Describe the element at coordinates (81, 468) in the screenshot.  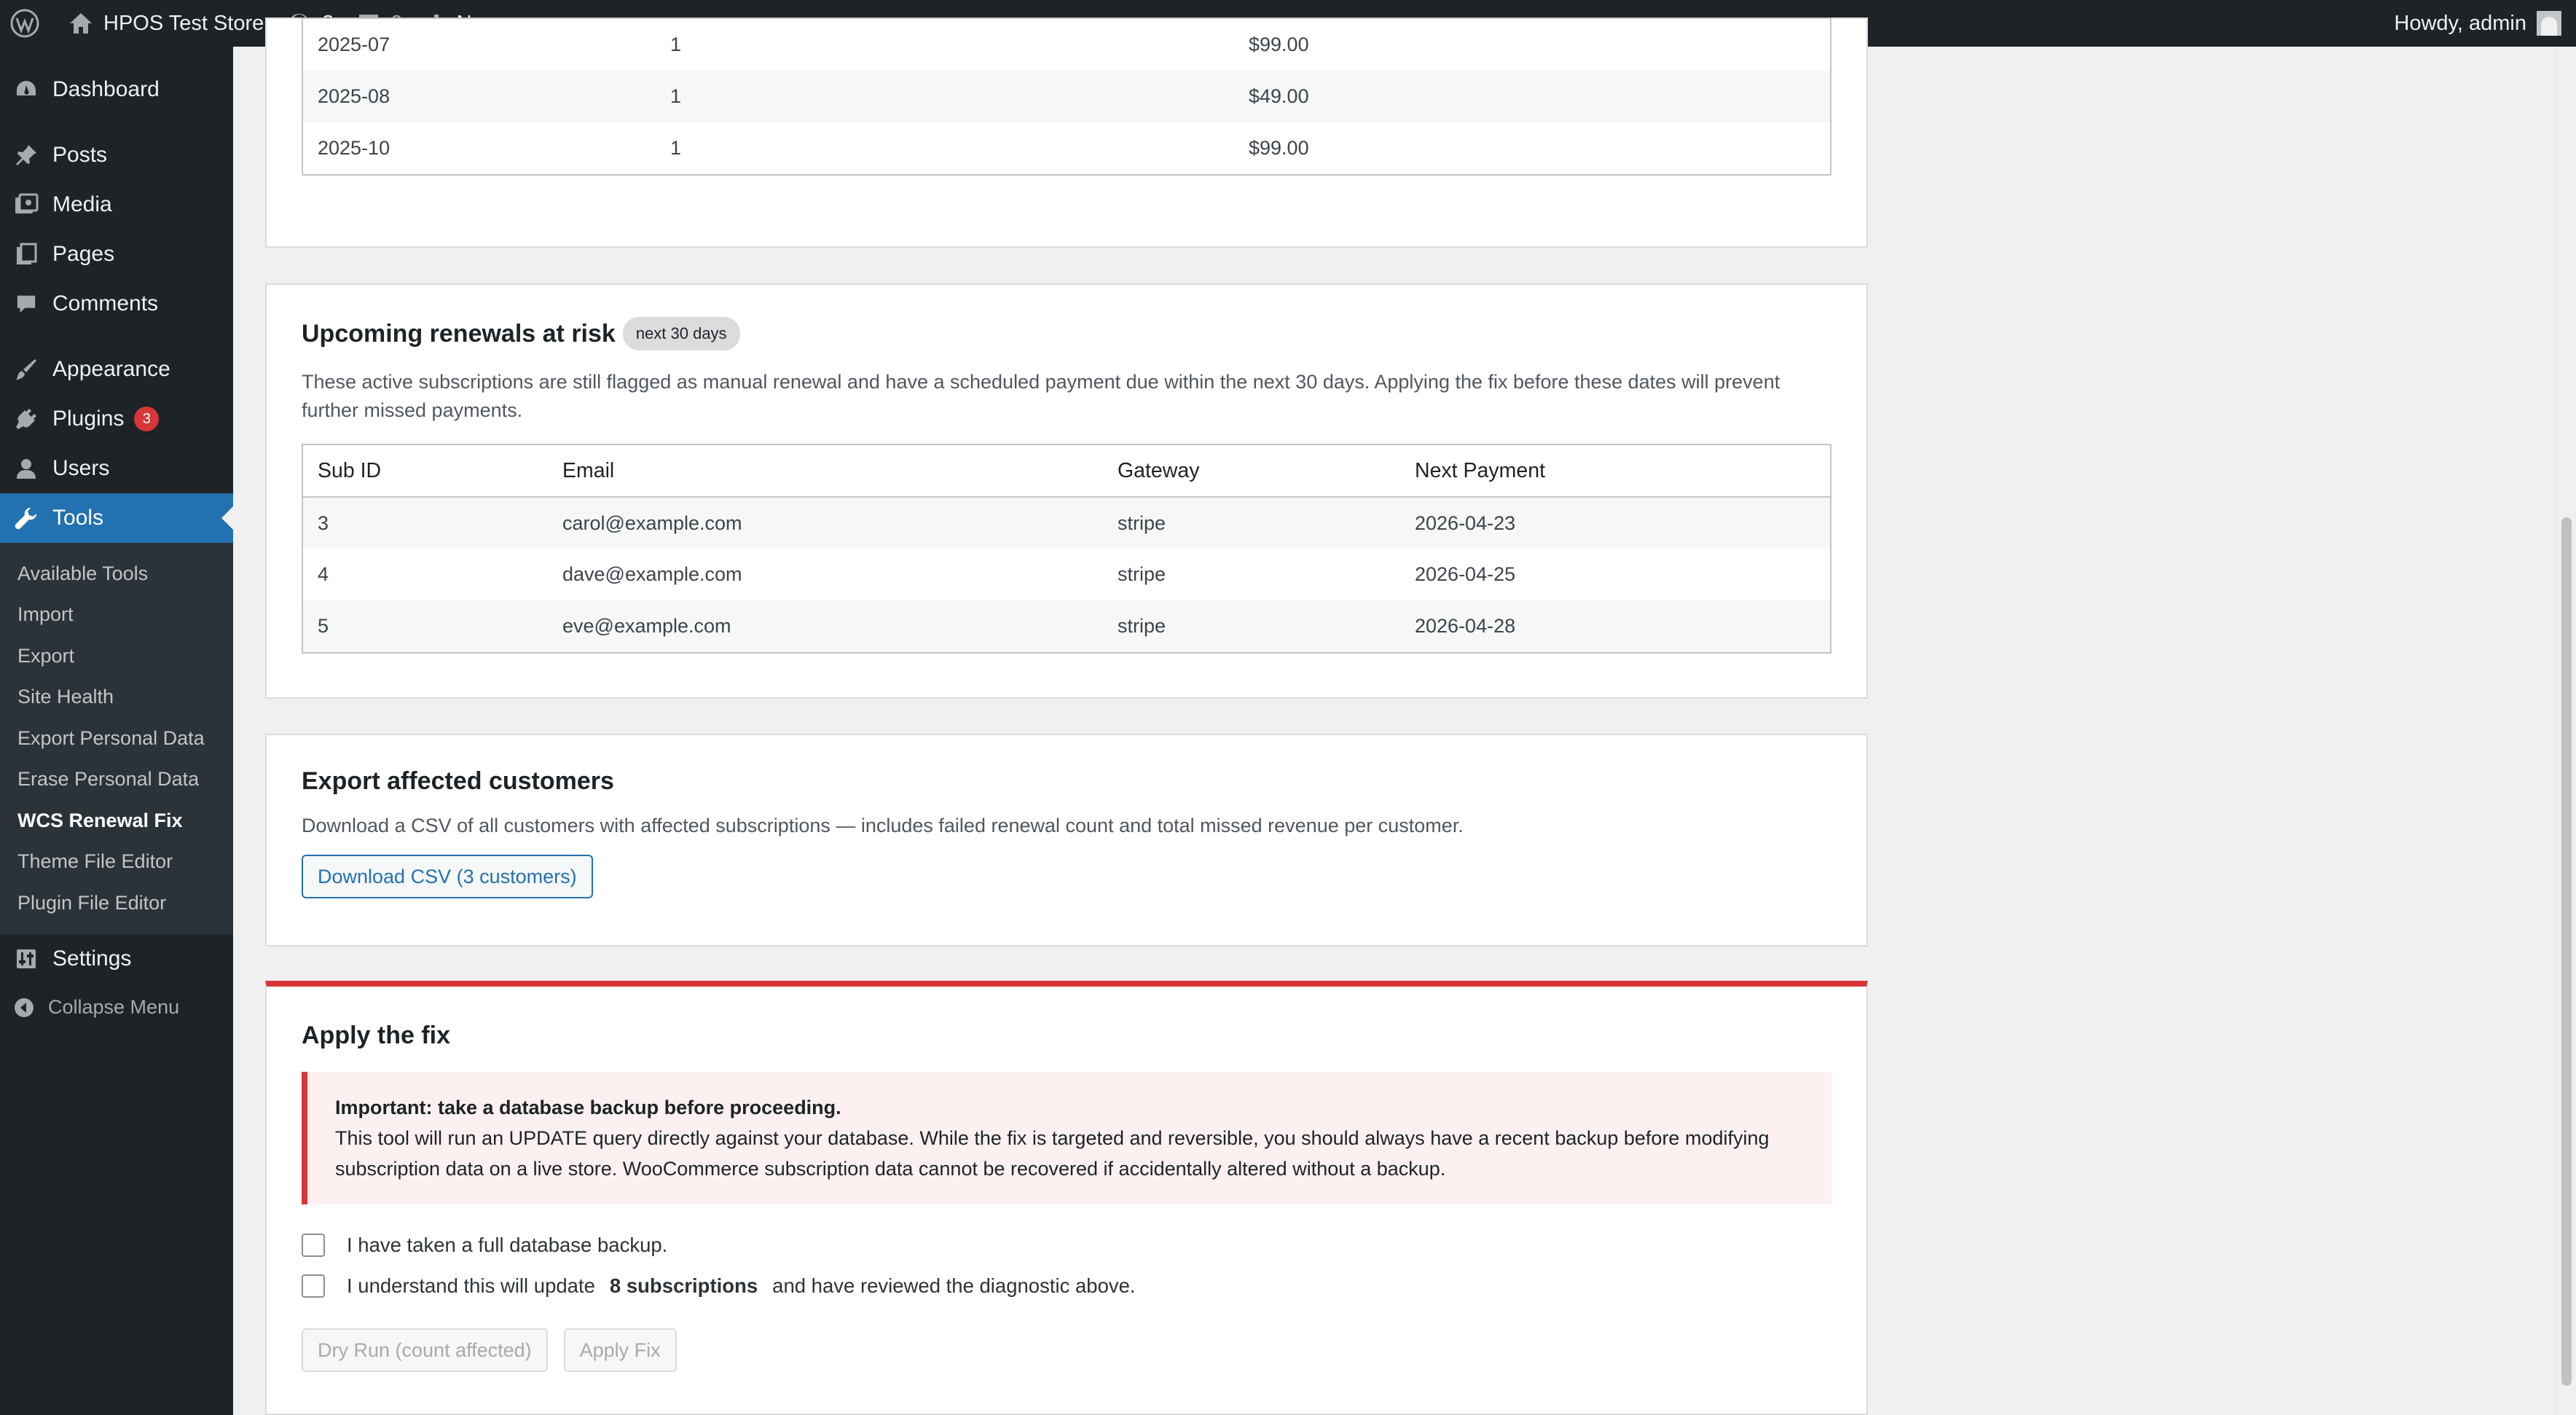
I see `menu-label: Users` at that location.